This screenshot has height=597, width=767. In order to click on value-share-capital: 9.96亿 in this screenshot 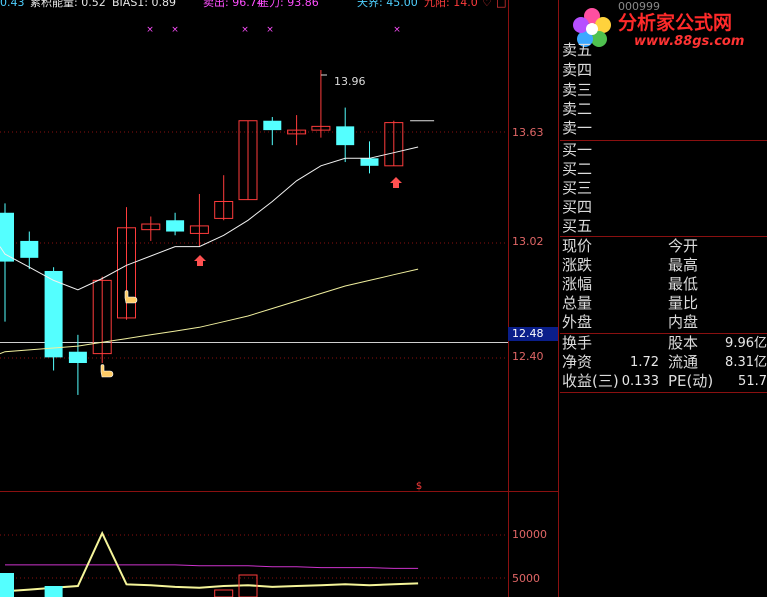, I will do `click(746, 343)`.